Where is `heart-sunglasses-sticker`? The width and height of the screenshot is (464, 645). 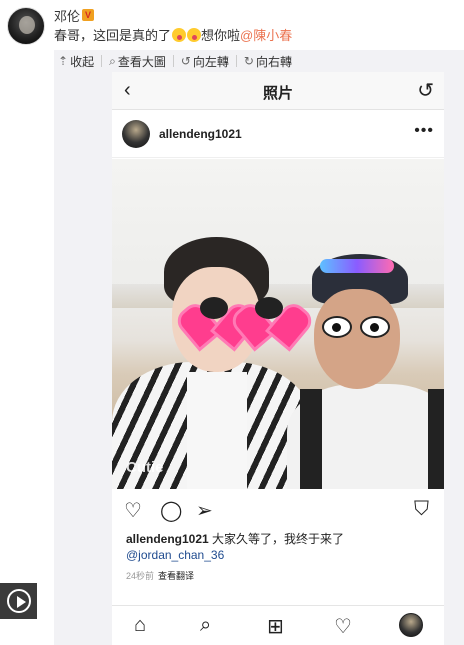
heart-sunglasses-sticker is located at coordinates (245, 309).